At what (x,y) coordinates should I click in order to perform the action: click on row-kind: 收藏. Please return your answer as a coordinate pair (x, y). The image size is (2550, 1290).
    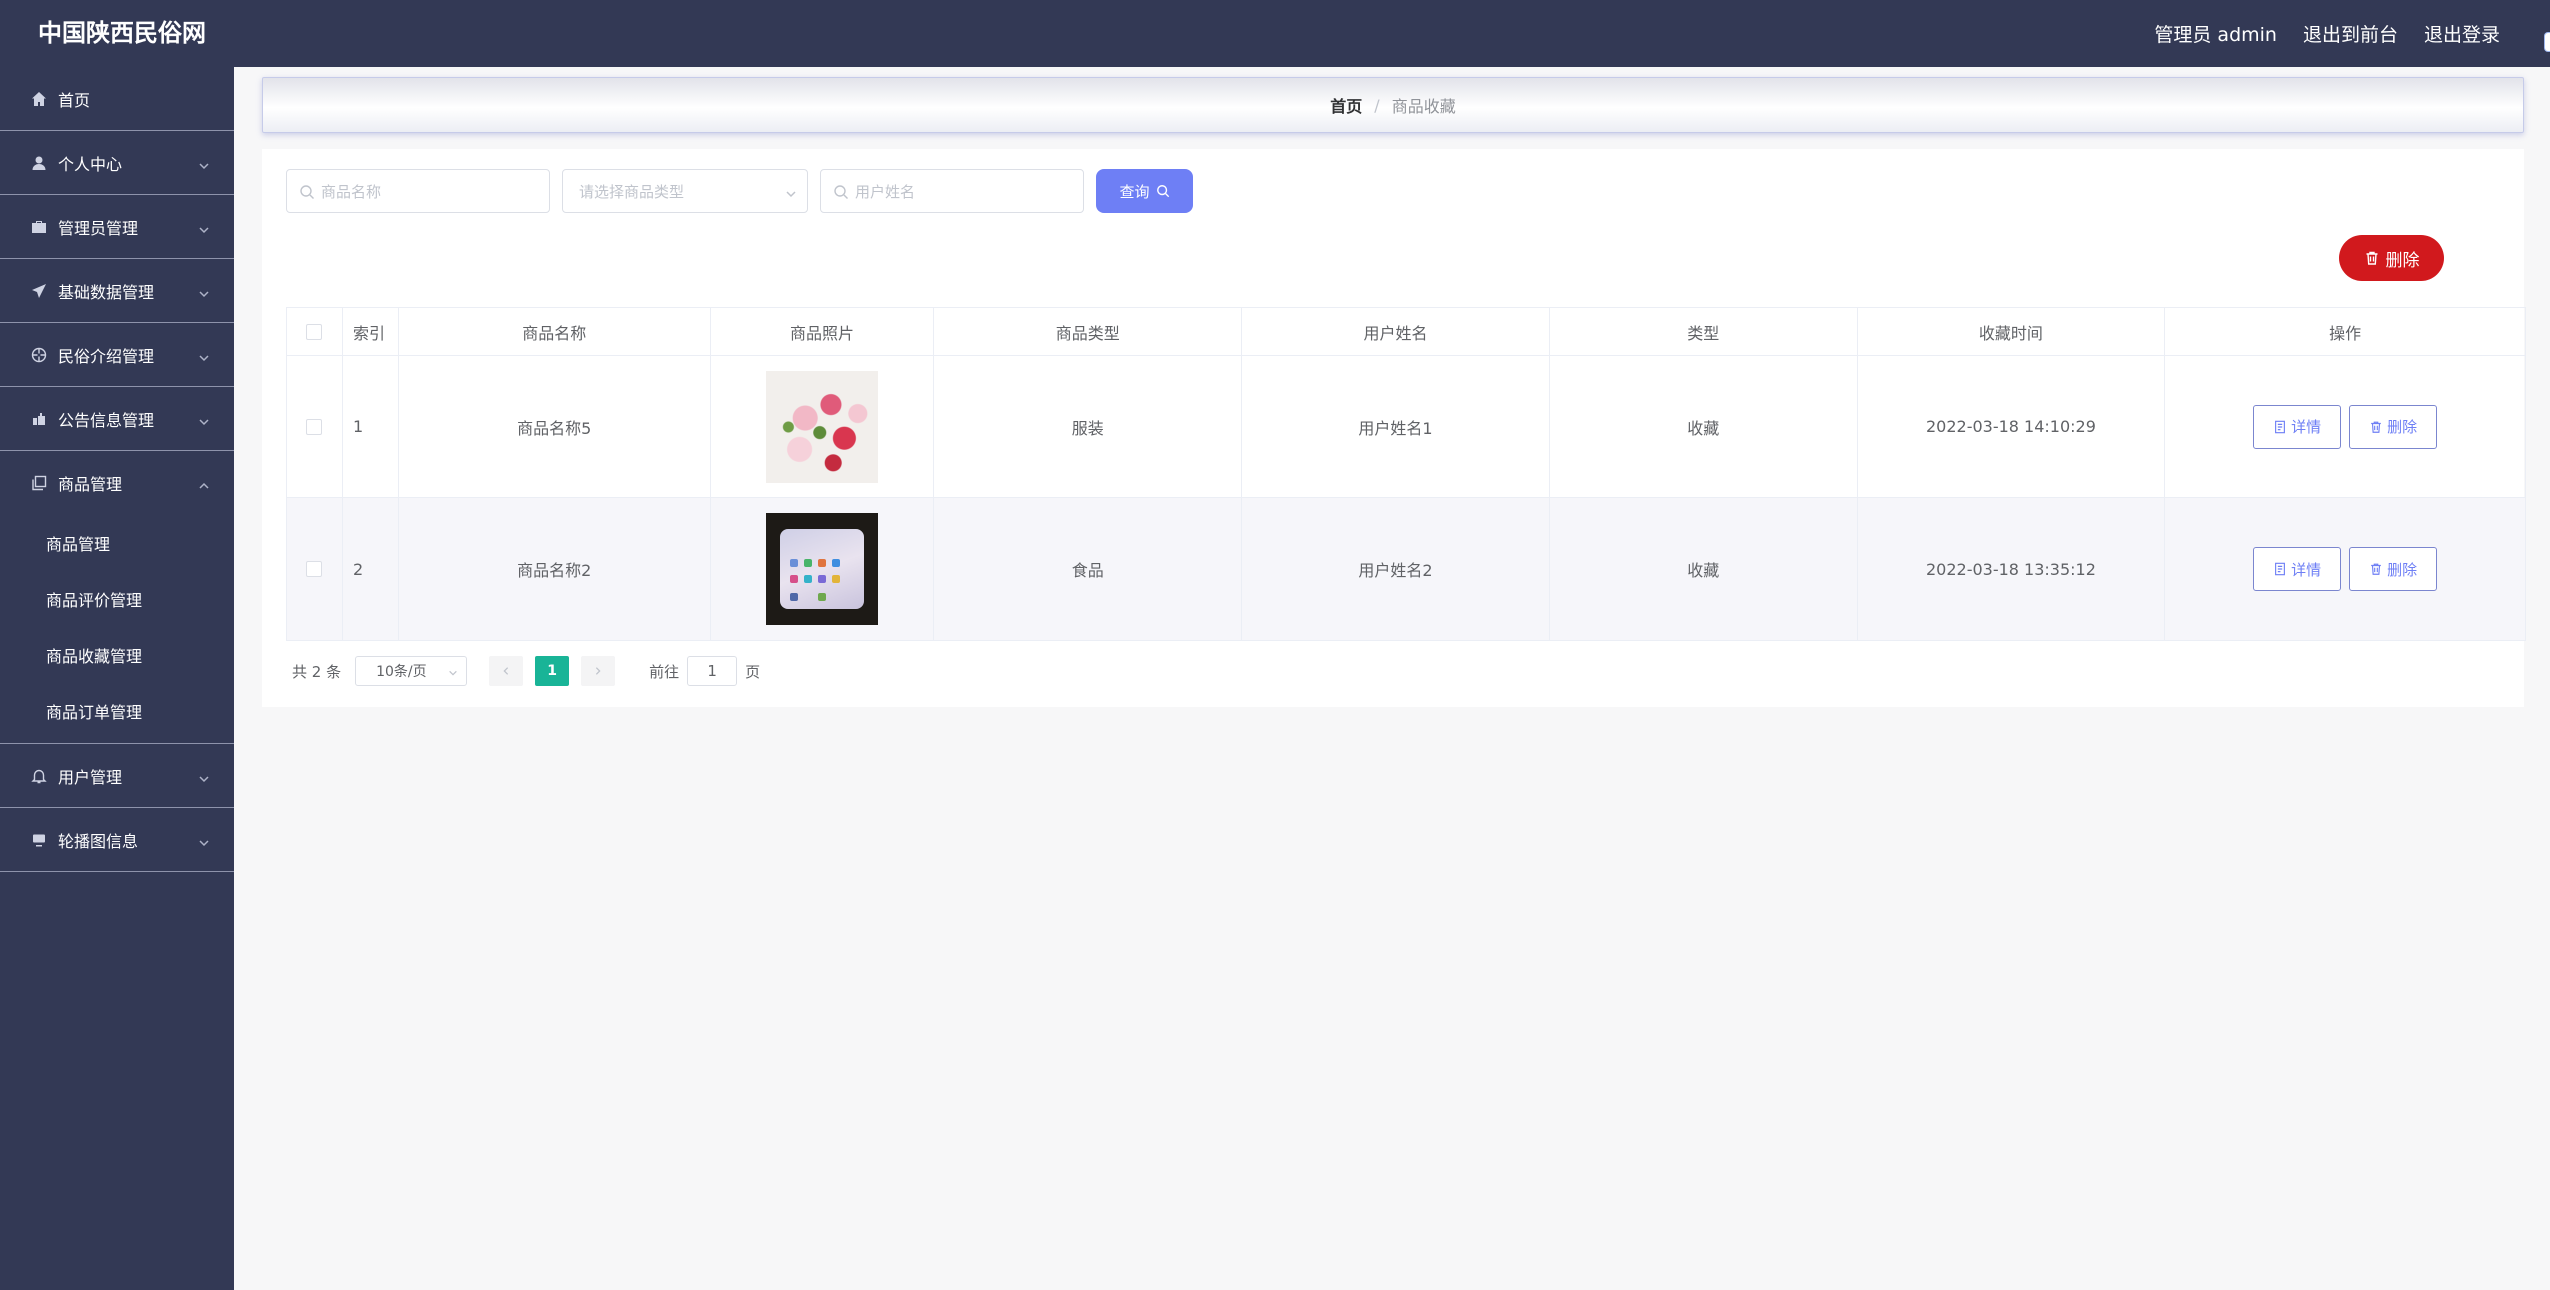
    Looking at the image, I should click on (1704, 426).